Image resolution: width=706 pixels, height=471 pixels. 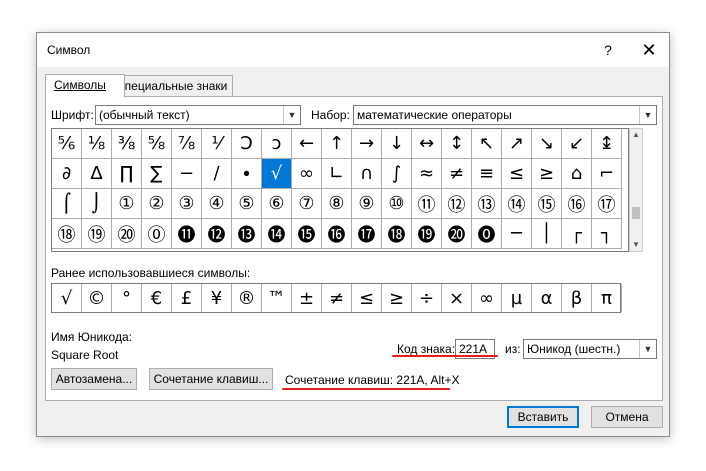 I want to click on symbol-cell: ⅛, so click(x=97, y=144).